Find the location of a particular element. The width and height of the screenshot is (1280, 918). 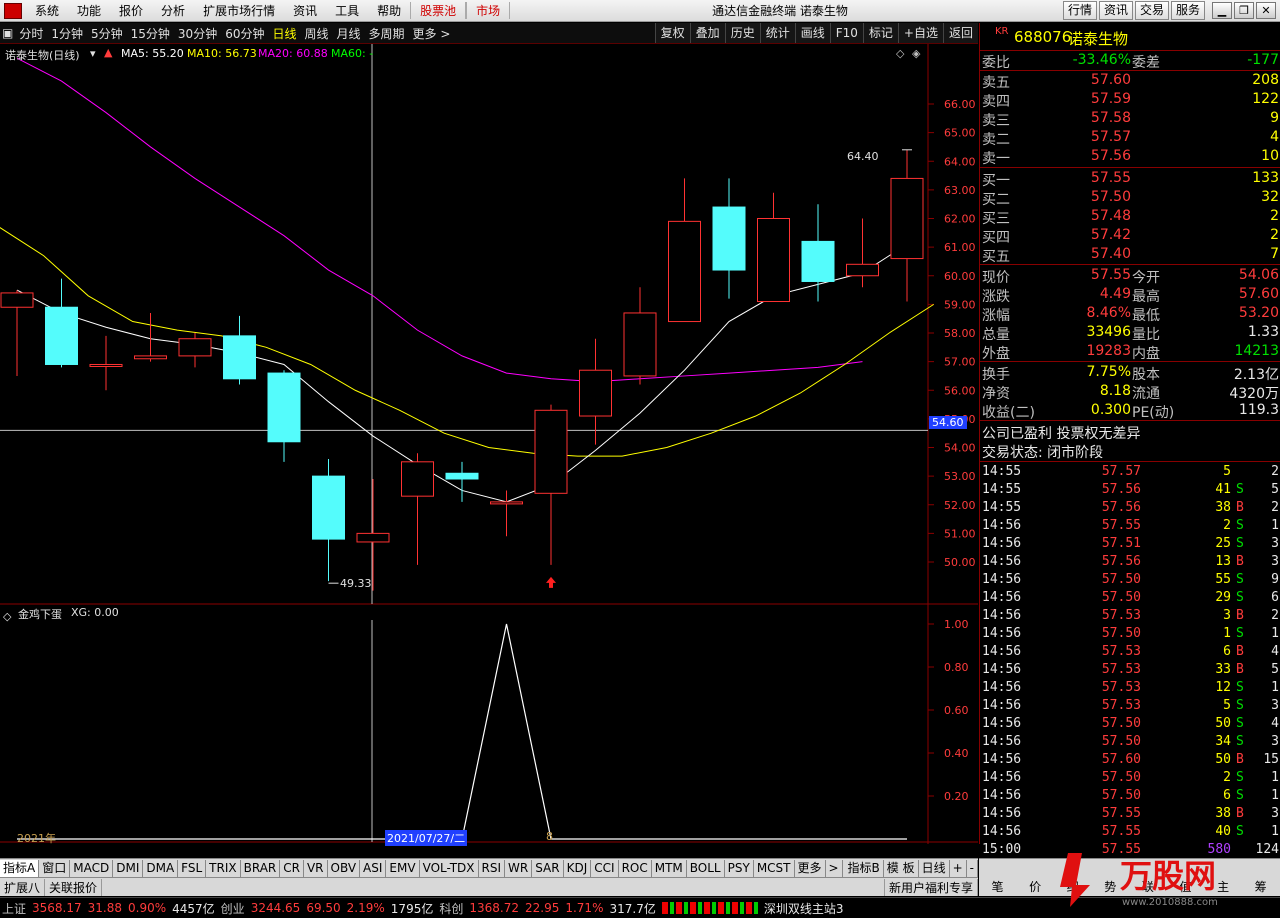

indicator-tab: ASI is located at coordinates (373, 868).